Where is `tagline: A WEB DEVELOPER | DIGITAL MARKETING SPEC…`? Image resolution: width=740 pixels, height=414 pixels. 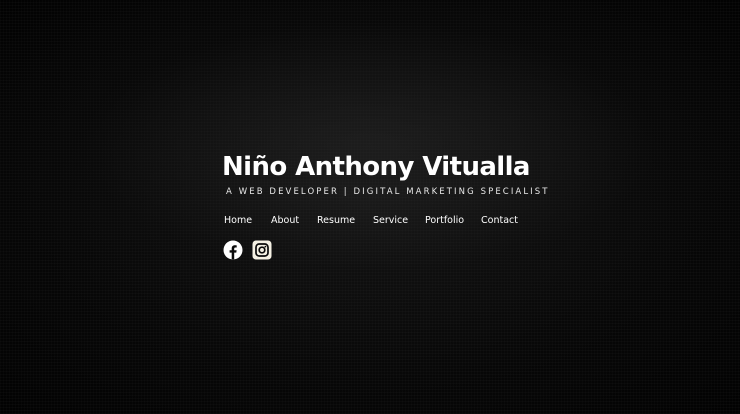
tagline: A WEB DEVELOPER | DIGITAL MARKETING SPEC… is located at coordinates (388, 192).